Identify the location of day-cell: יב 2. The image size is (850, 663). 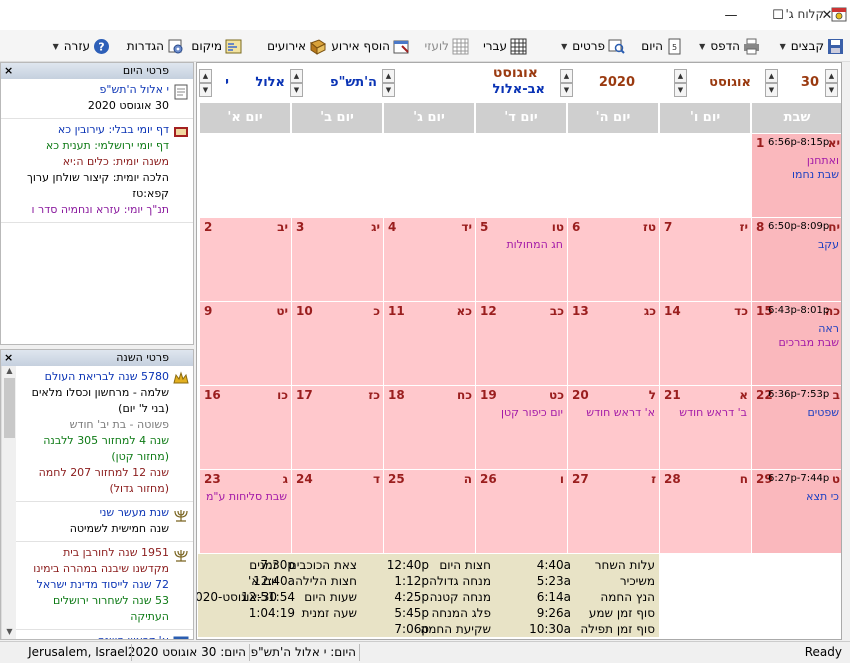
(245, 259).